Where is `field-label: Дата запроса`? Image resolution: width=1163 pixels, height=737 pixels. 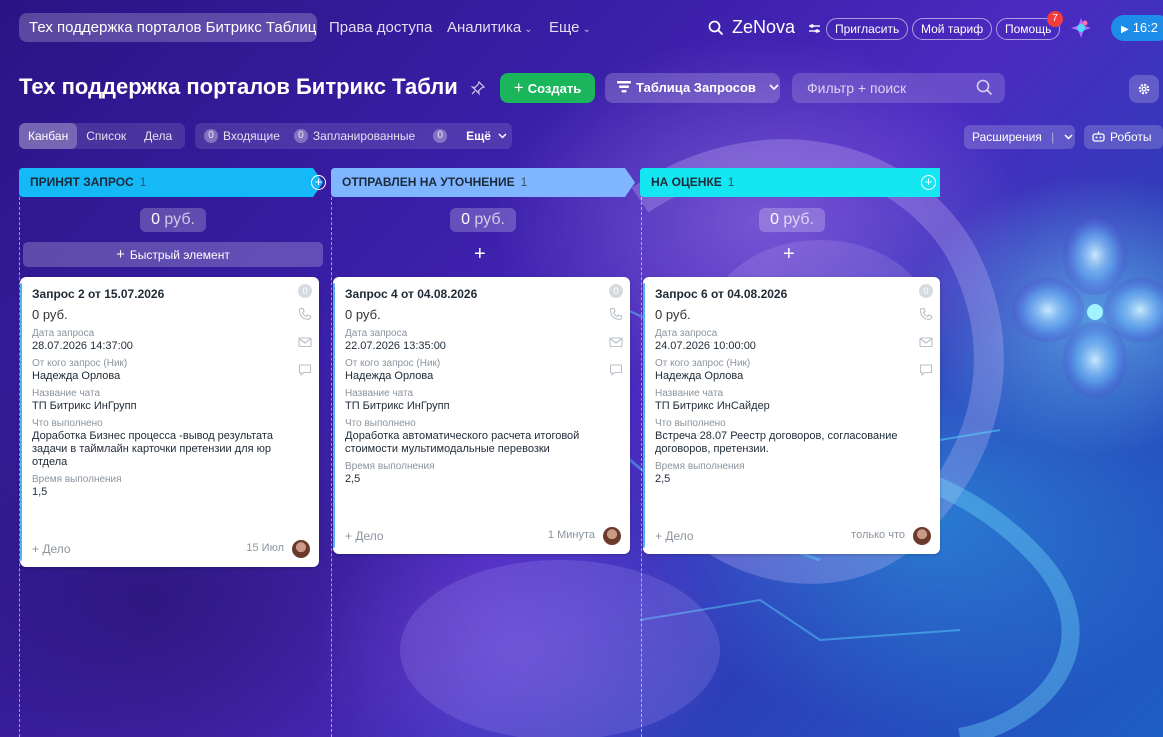
field-label: Дата запроса is located at coordinates (376, 333).